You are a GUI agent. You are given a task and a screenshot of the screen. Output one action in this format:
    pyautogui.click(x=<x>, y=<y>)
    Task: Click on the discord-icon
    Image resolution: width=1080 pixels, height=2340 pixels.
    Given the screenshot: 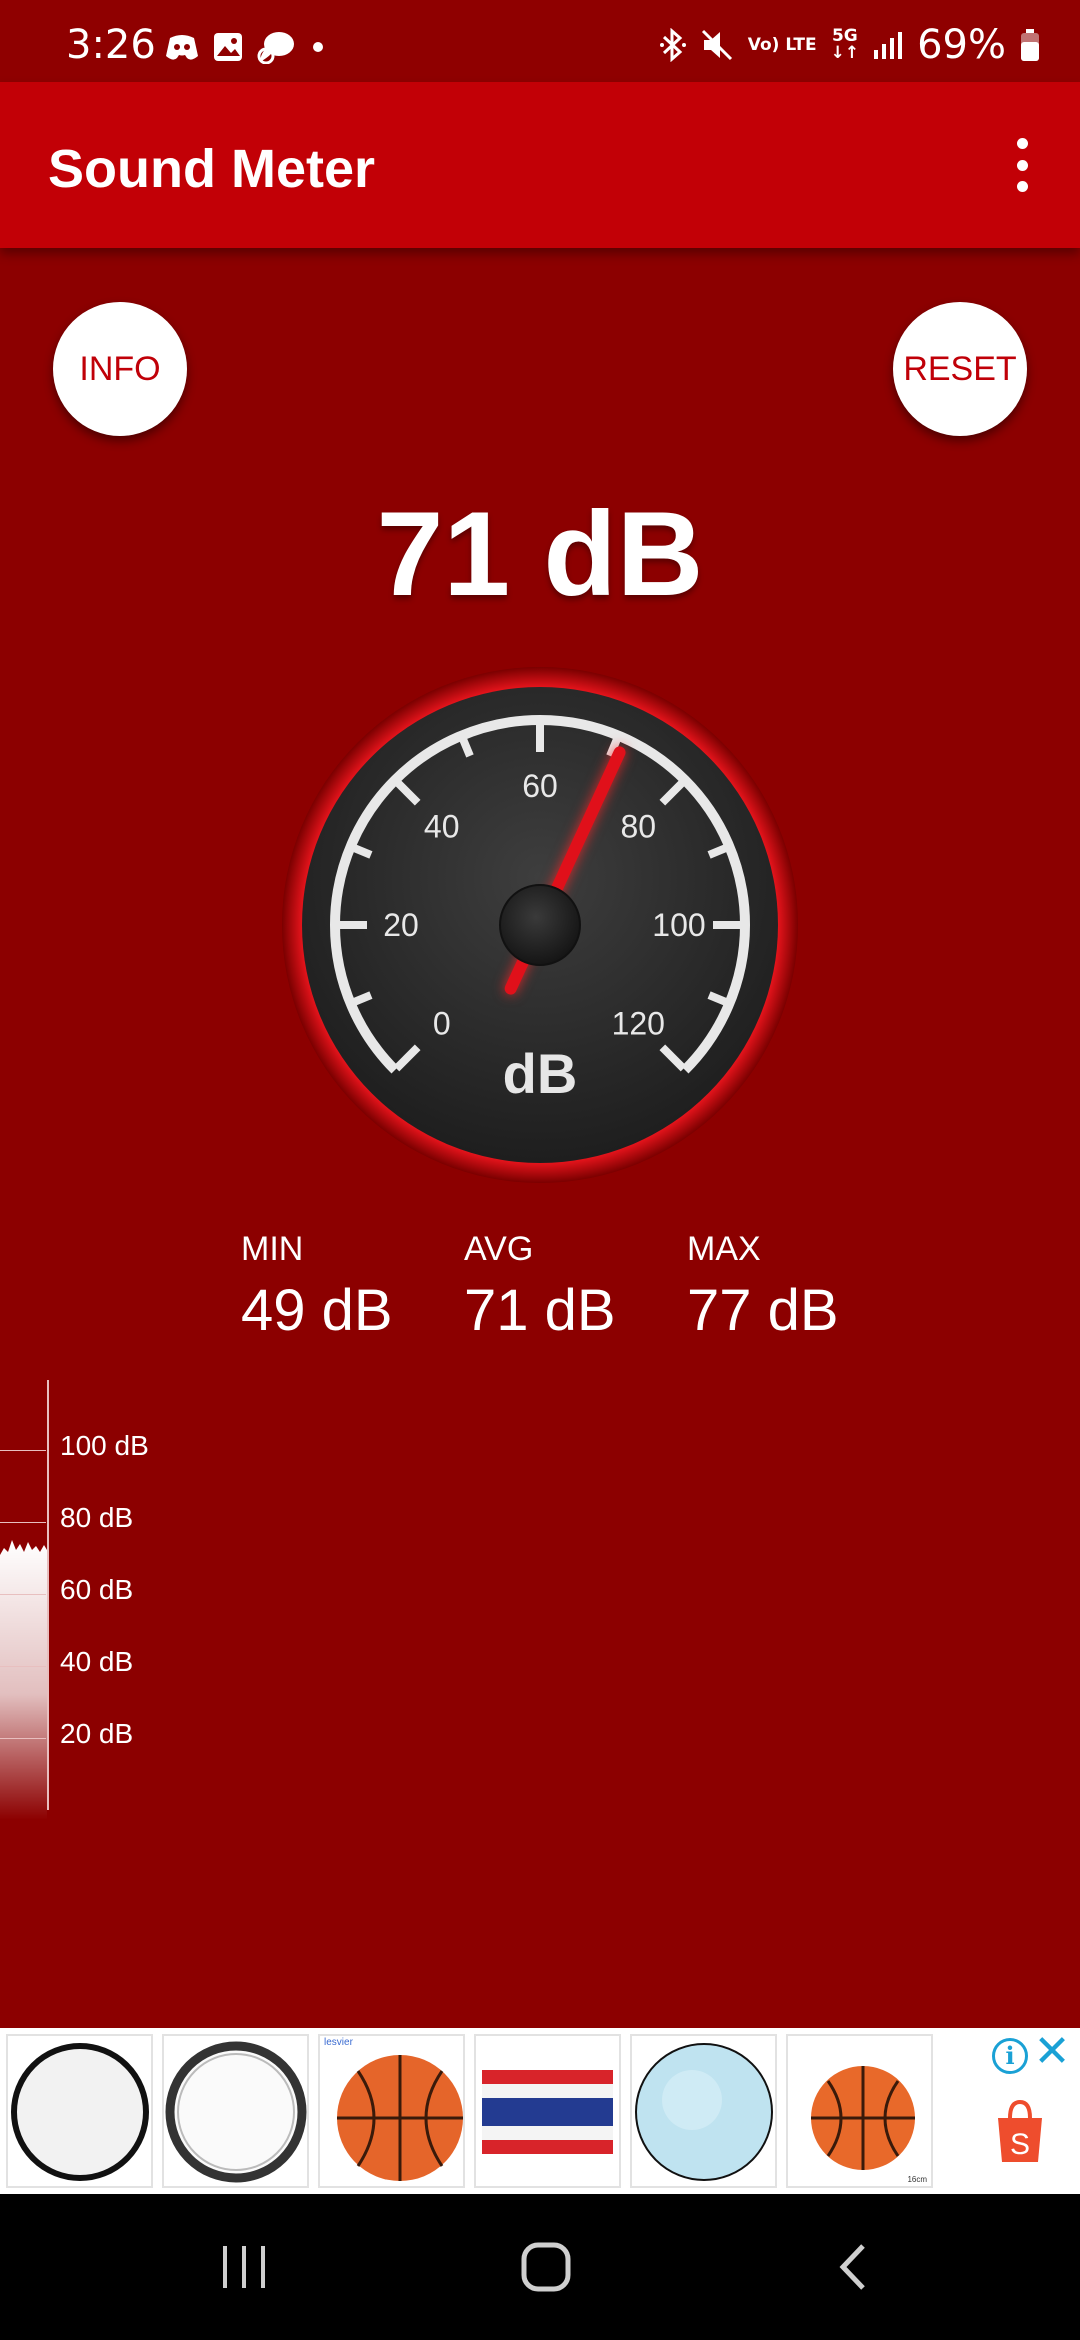 What is the action you would take?
    pyautogui.click(x=182, y=47)
    